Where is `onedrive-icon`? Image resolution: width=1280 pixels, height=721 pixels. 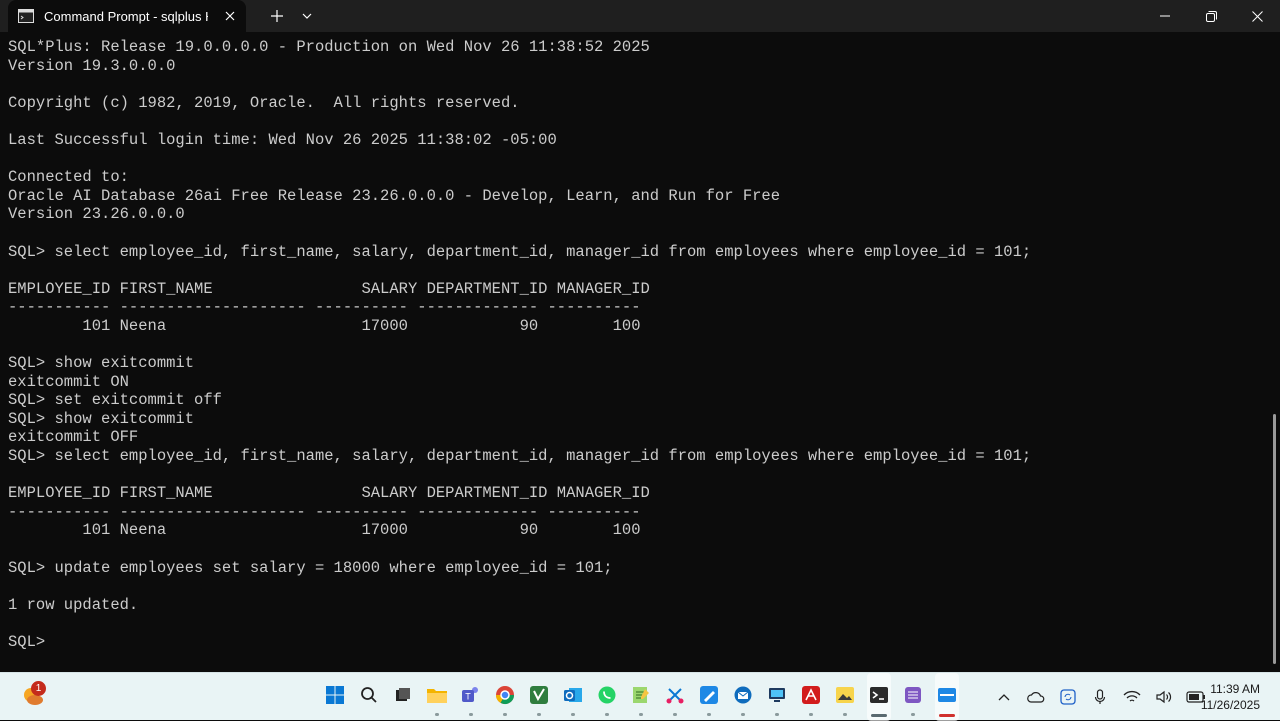 onedrive-icon is located at coordinates (1036, 697).